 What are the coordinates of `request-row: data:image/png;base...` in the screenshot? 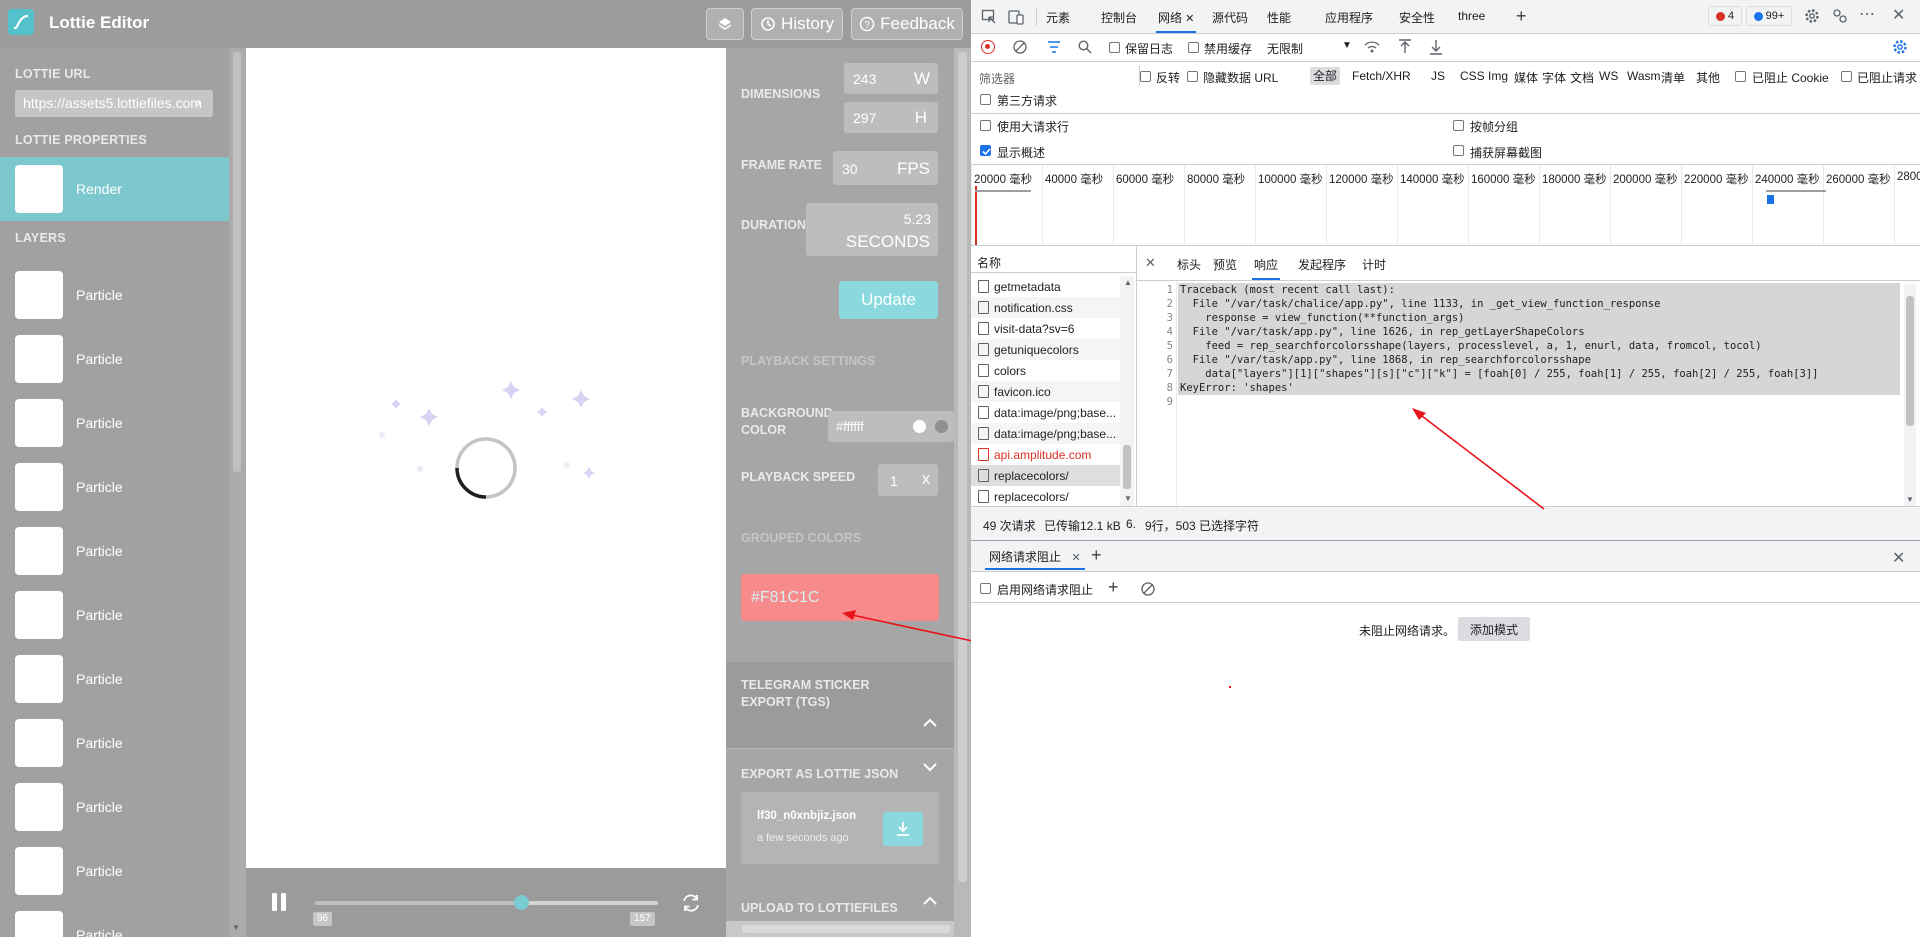 It's located at (1045, 412).